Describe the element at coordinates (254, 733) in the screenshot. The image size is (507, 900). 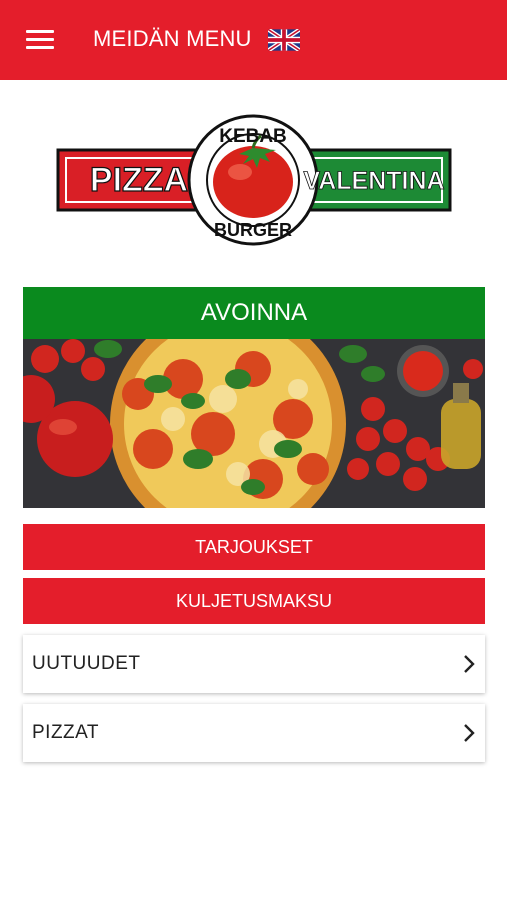
I see `category-item-pizzat: PIZZAT` at that location.